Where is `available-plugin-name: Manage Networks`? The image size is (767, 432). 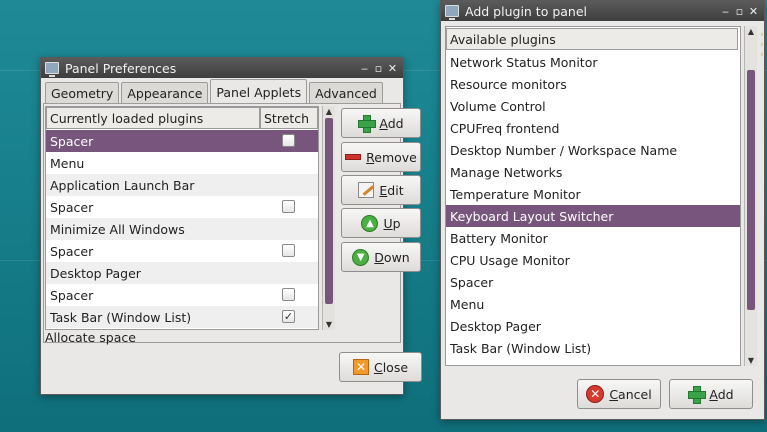
available-plugin-name: Manage Networks is located at coordinates (506, 172).